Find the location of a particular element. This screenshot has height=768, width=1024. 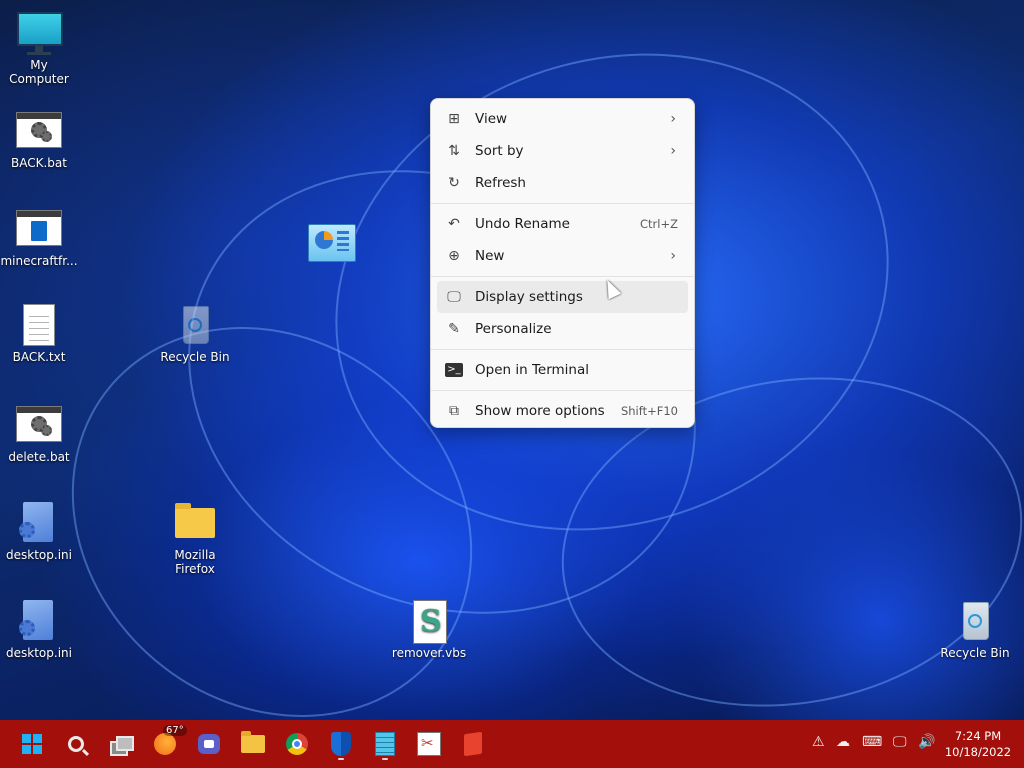

grid-icon: ⊞ is located at coordinates (454, 119).